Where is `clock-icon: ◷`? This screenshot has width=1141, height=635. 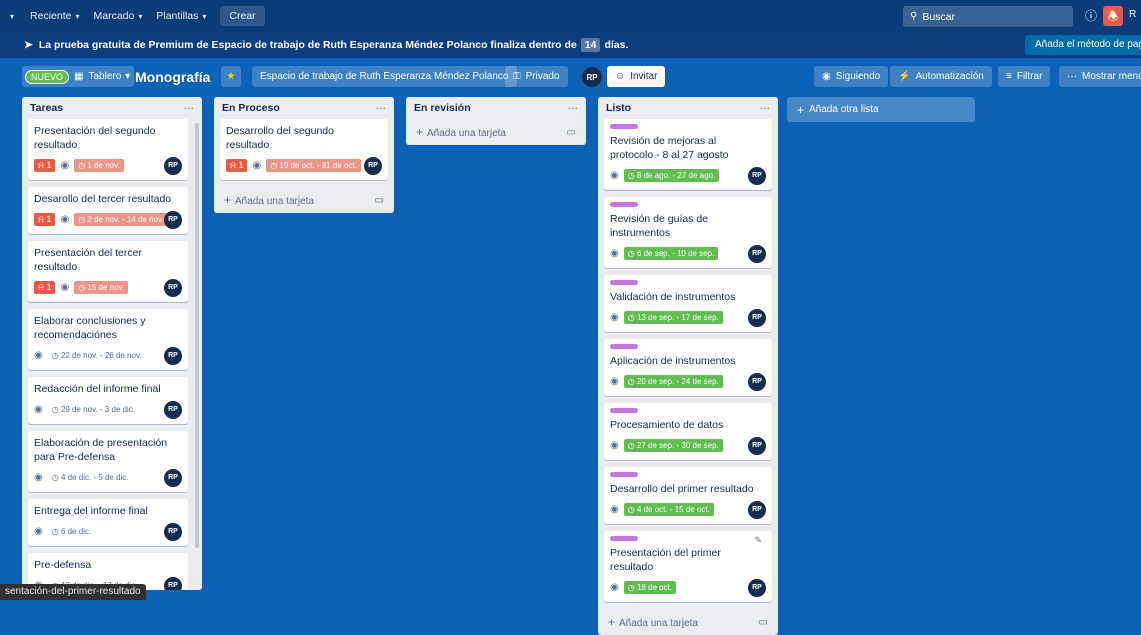
clock-icon: ◷ is located at coordinates (56, 531).